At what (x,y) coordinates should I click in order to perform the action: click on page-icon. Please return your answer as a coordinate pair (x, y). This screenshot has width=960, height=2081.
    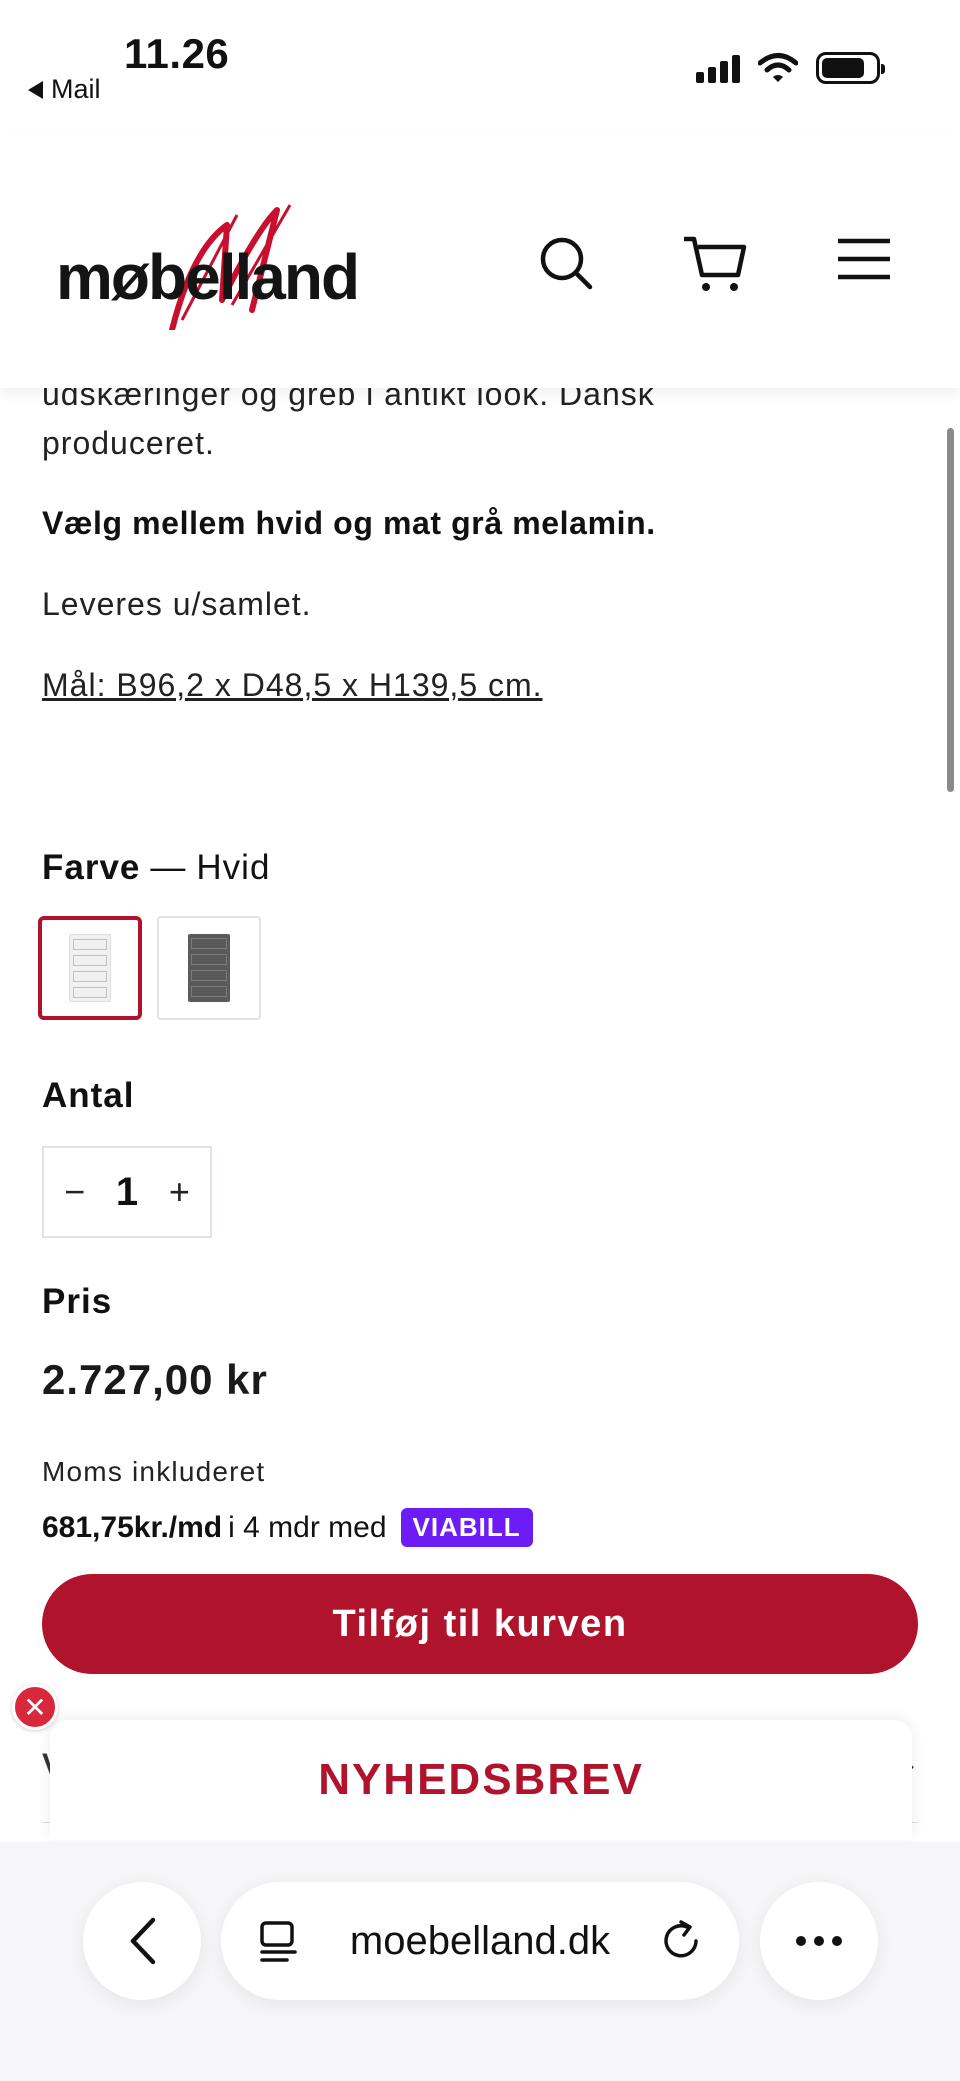
    Looking at the image, I should click on (279, 1941).